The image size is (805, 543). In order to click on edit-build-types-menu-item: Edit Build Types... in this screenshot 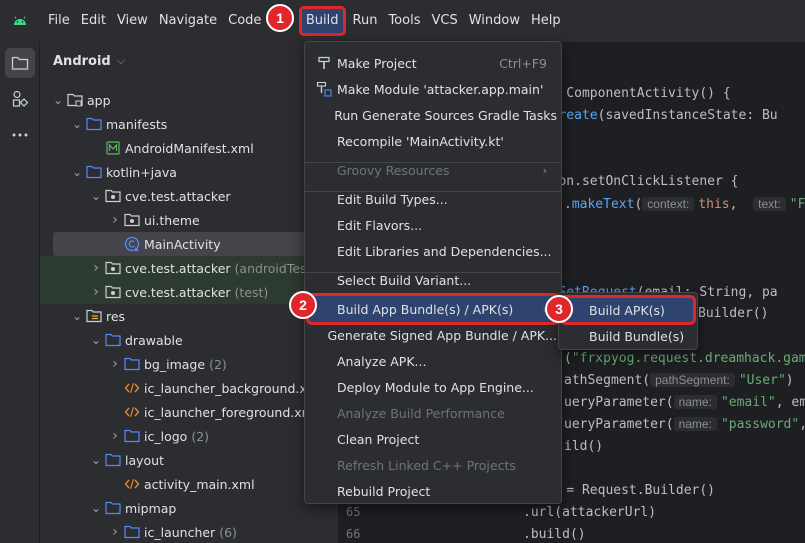, I will do `click(433, 199)`.